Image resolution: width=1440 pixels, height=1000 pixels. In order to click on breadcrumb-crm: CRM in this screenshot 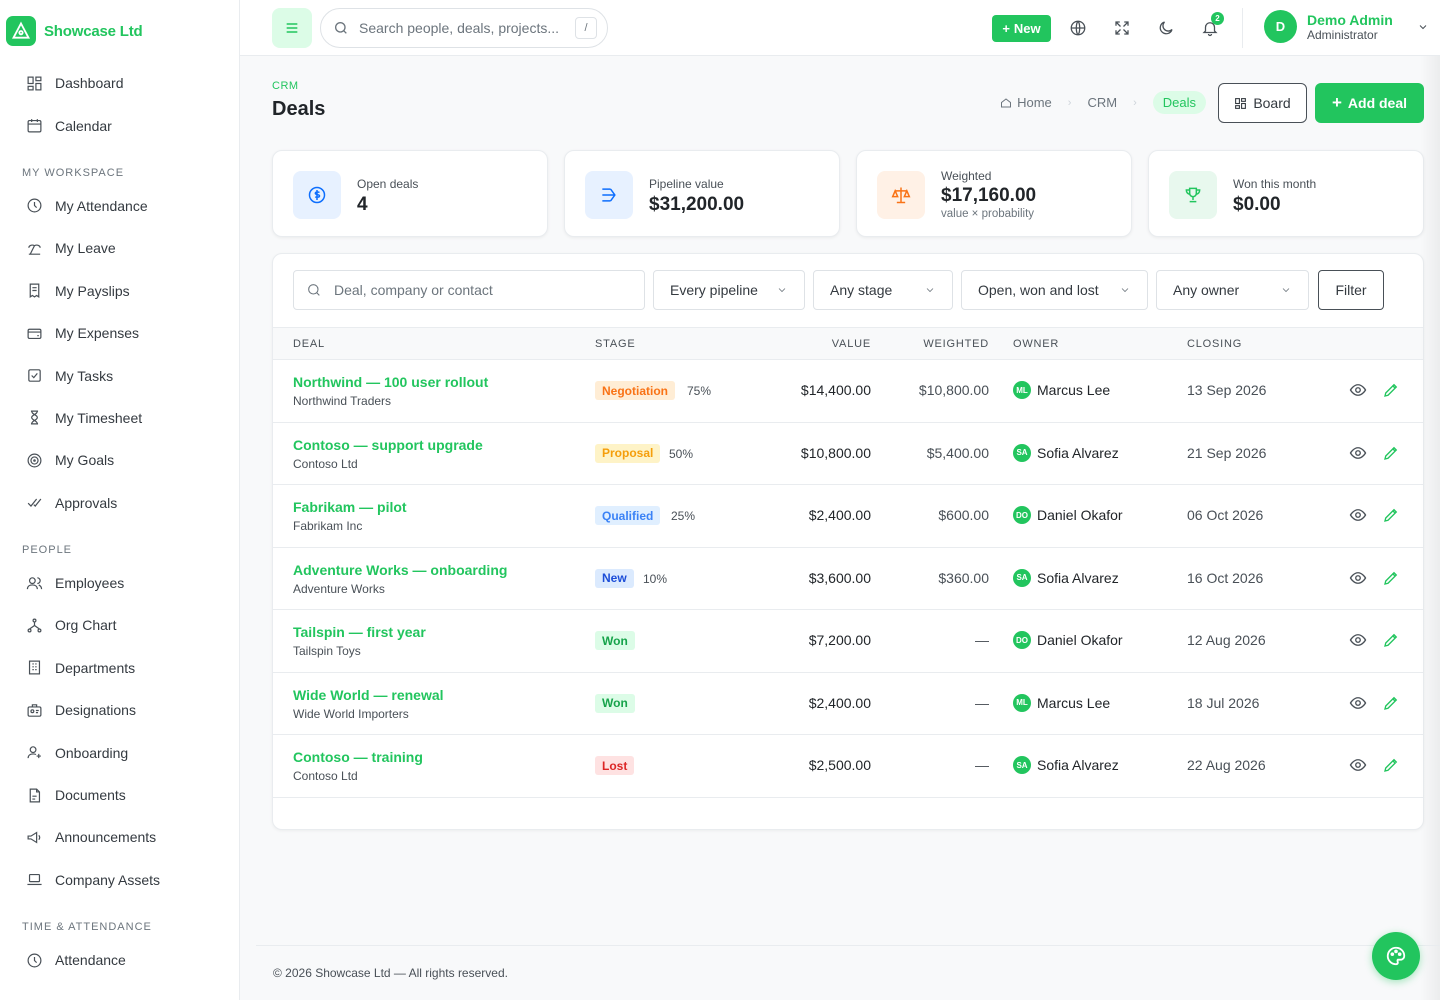, I will do `click(1102, 102)`.